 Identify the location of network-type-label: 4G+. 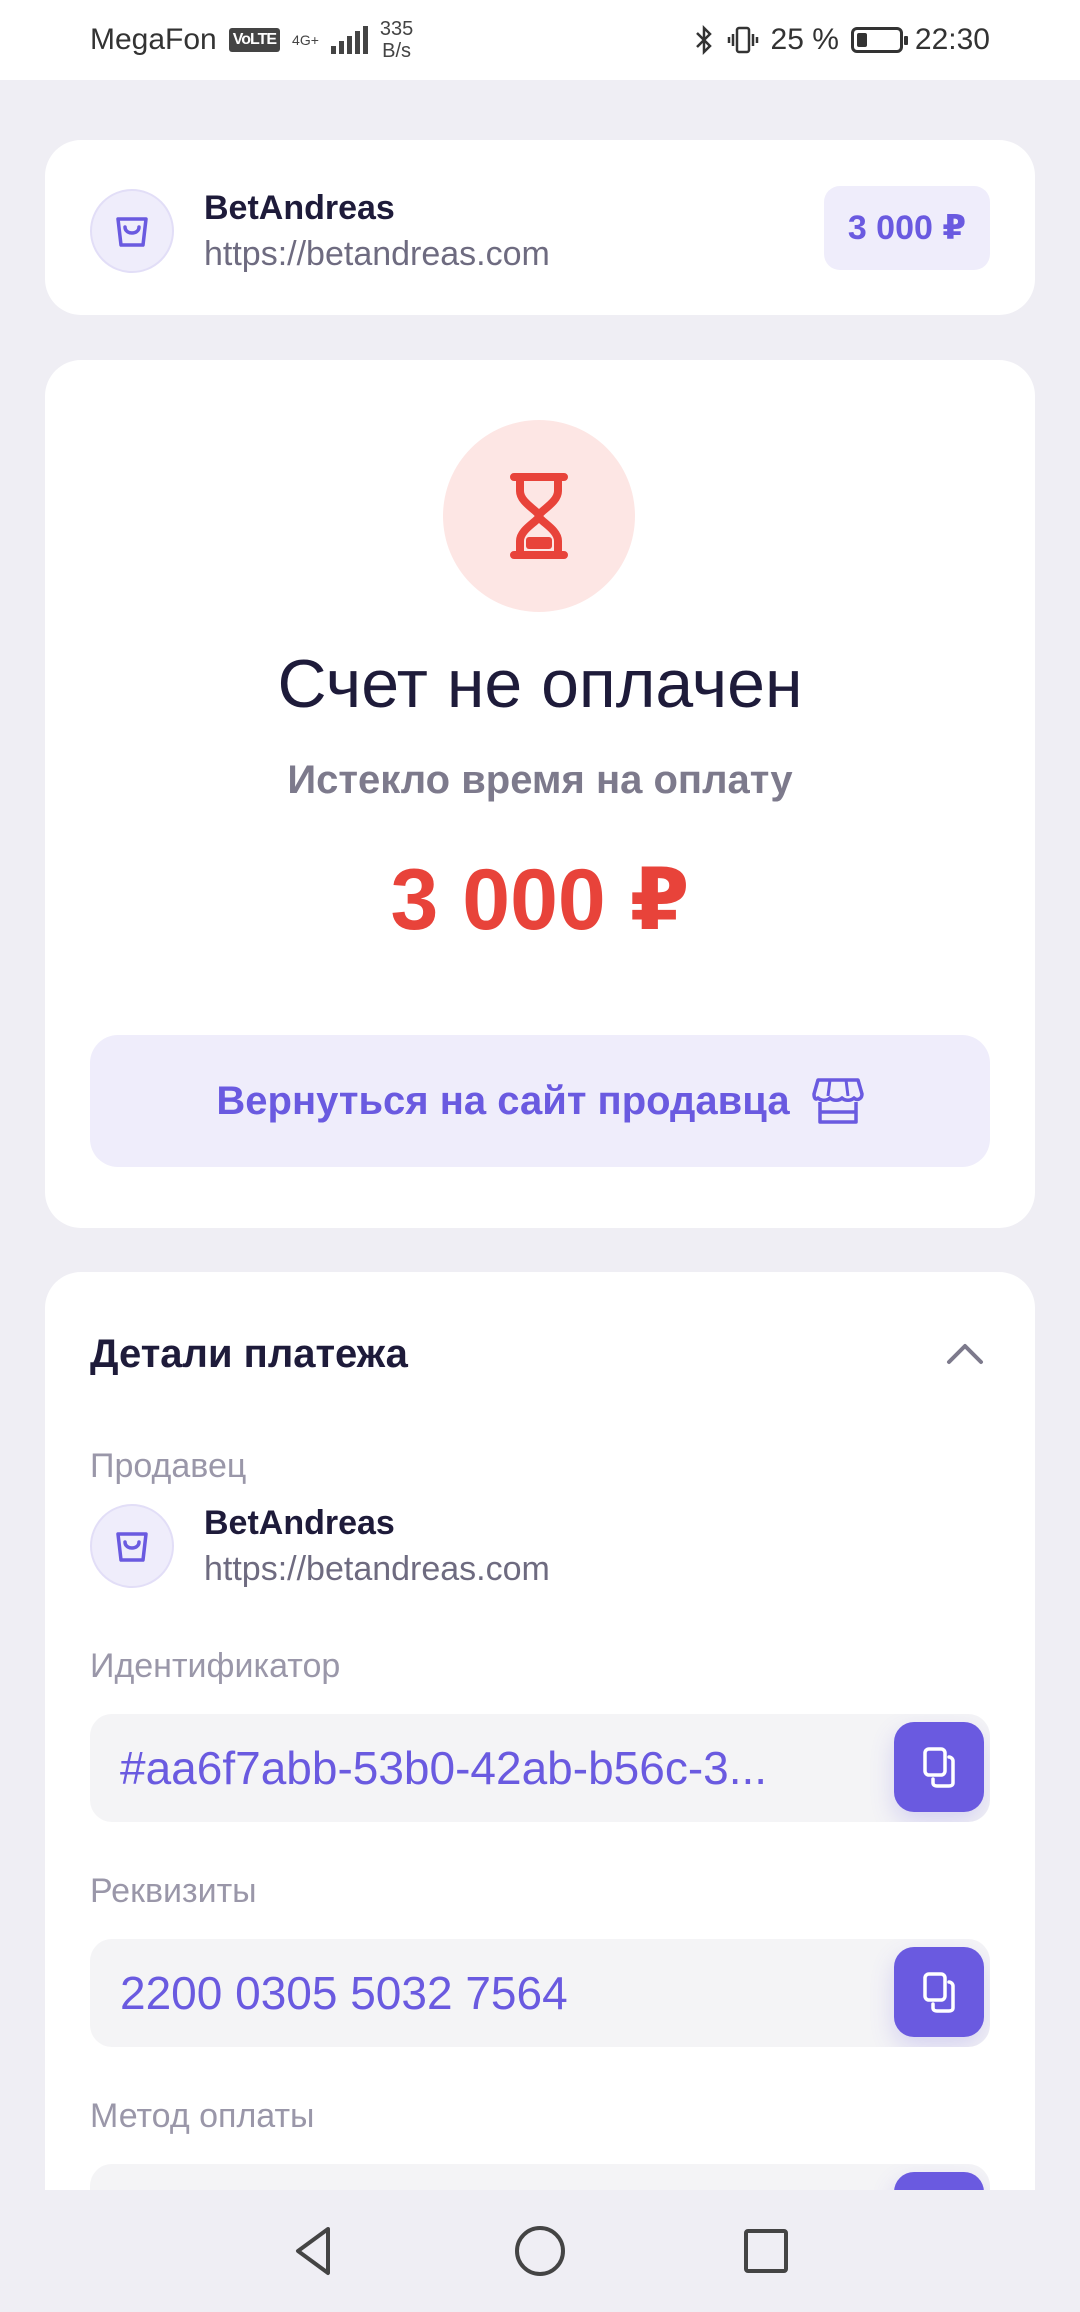
(305, 40).